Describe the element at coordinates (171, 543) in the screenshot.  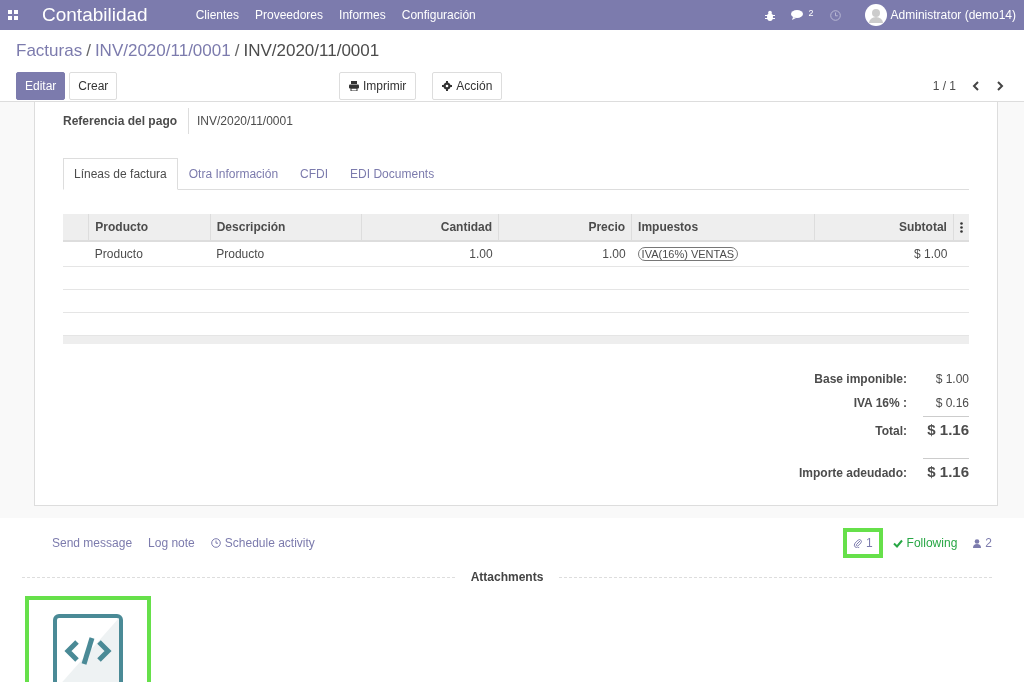
I see `chatter-link: Log note` at that location.